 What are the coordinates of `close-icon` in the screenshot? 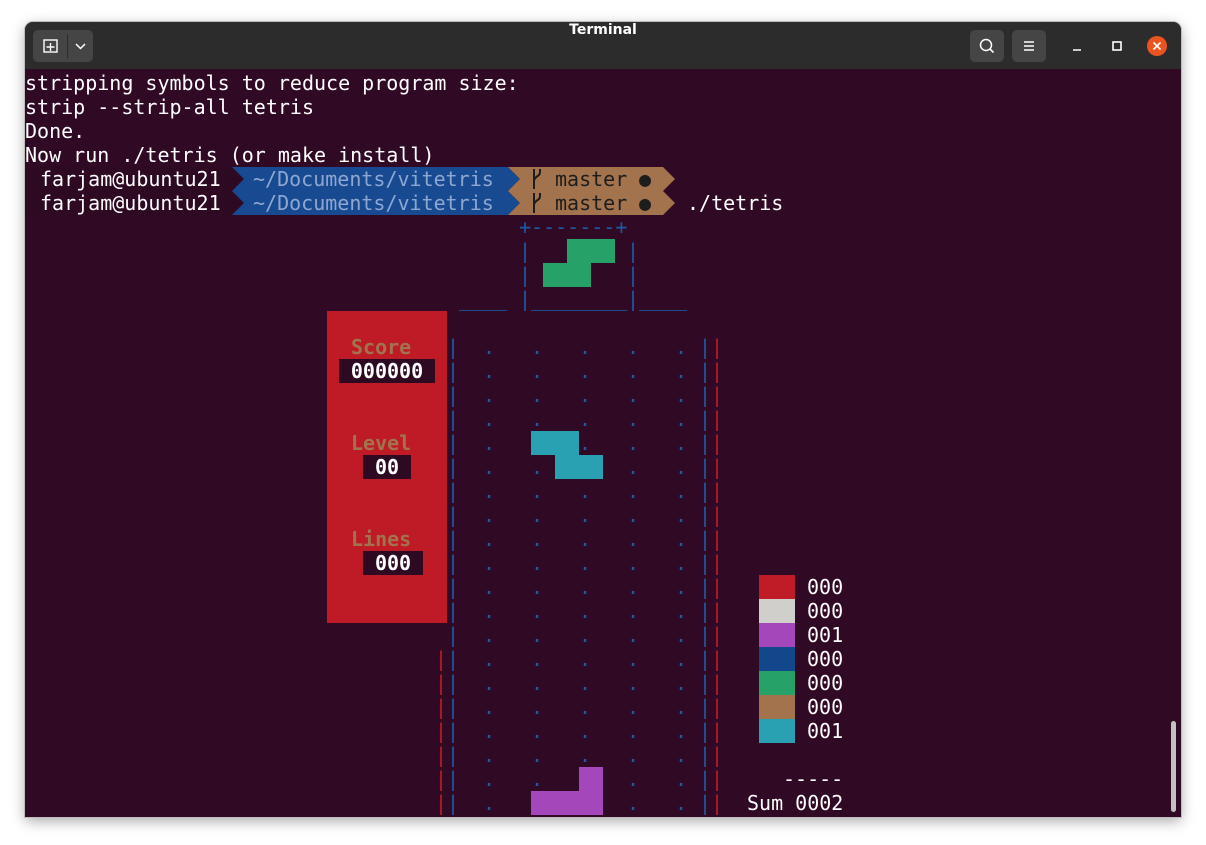 It's located at (1157, 46).